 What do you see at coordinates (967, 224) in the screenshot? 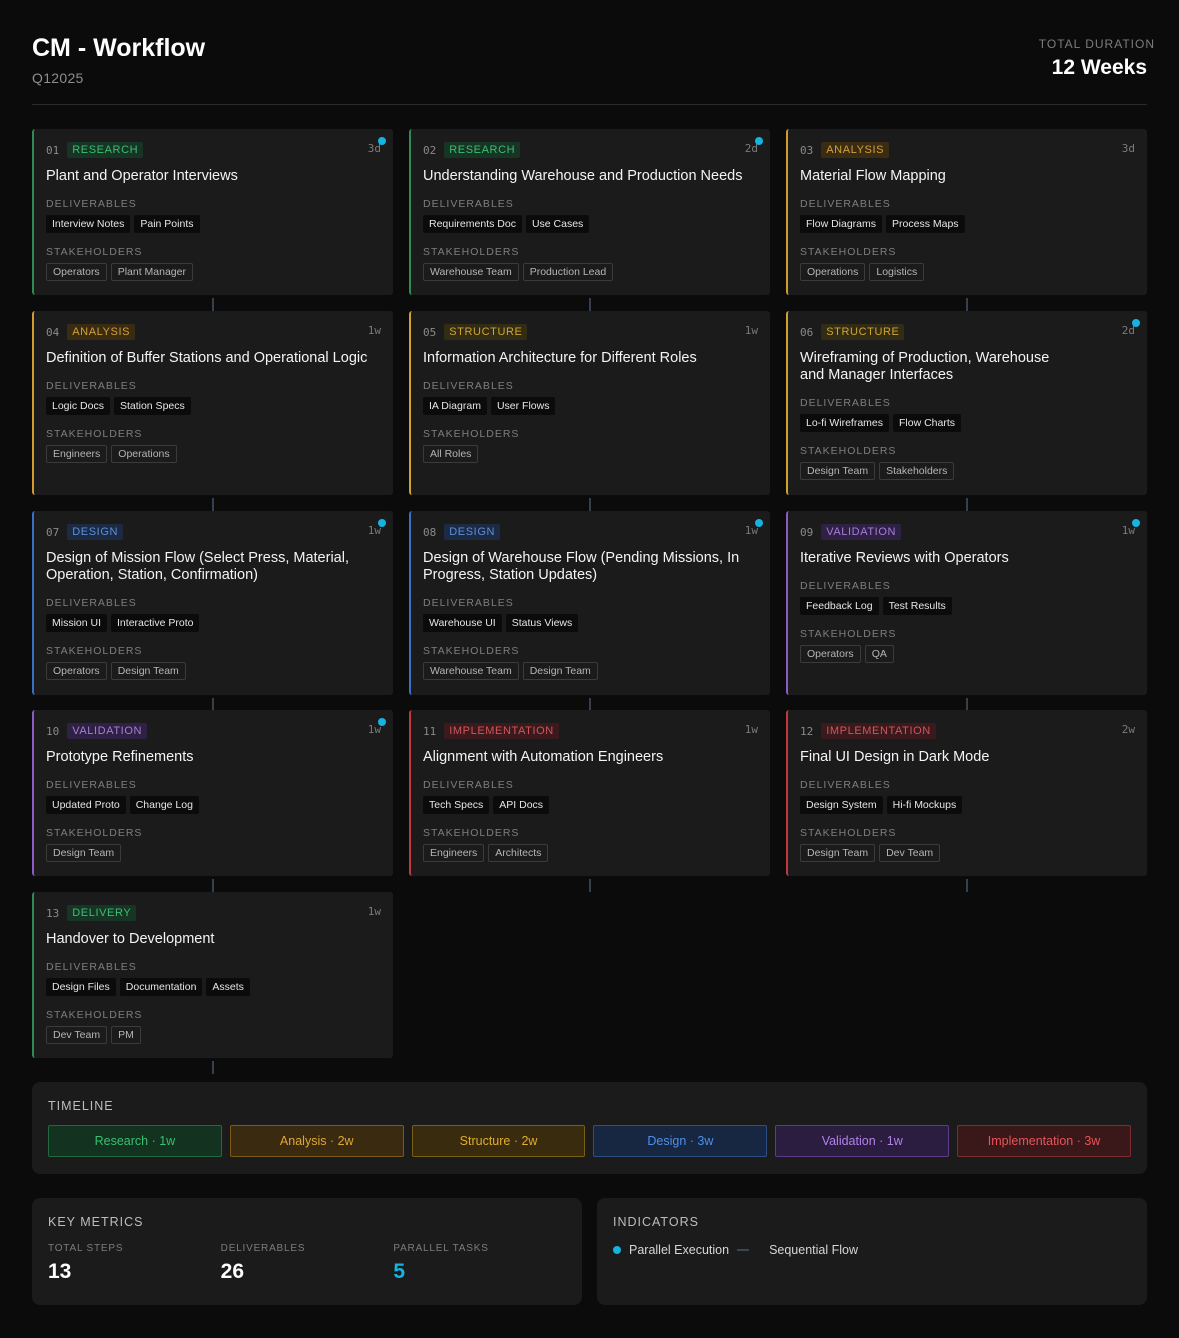
I see `deliverables-list: Flow Diagrams Process Maps` at bounding box center [967, 224].